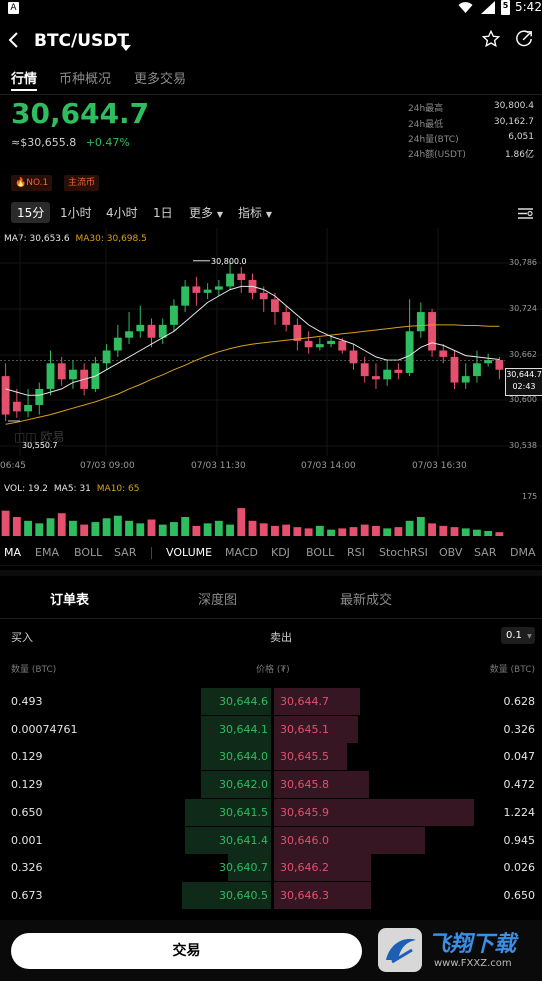 This screenshot has width=542, height=981. Describe the element at coordinates (518, 635) in the screenshot. I see `precision-select: 0.1 ▼` at that location.